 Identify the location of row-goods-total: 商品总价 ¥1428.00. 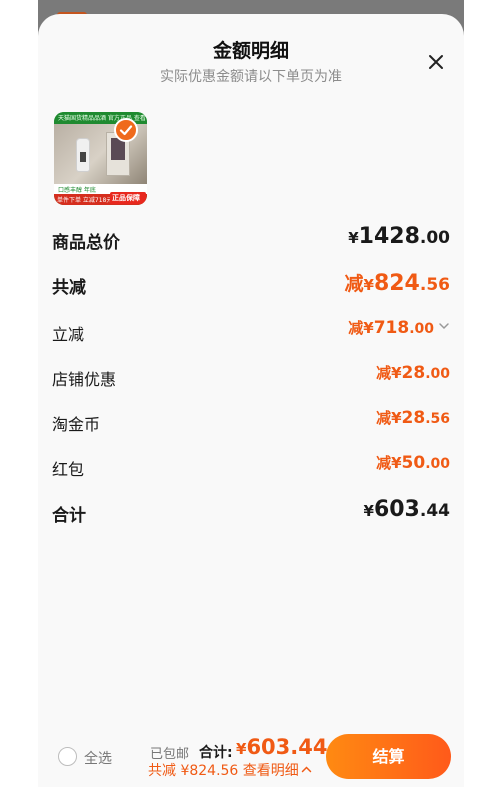
(251, 239).